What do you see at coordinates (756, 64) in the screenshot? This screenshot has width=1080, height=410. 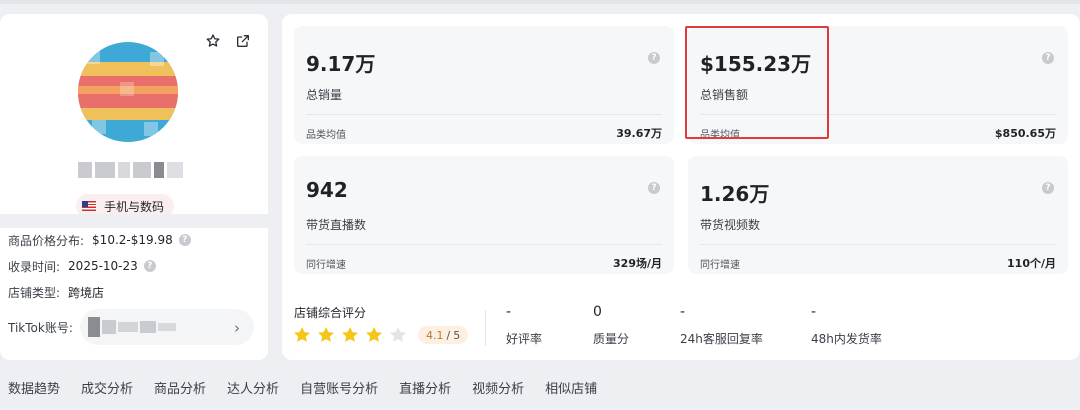 I see `stat-value: $155.23万` at bounding box center [756, 64].